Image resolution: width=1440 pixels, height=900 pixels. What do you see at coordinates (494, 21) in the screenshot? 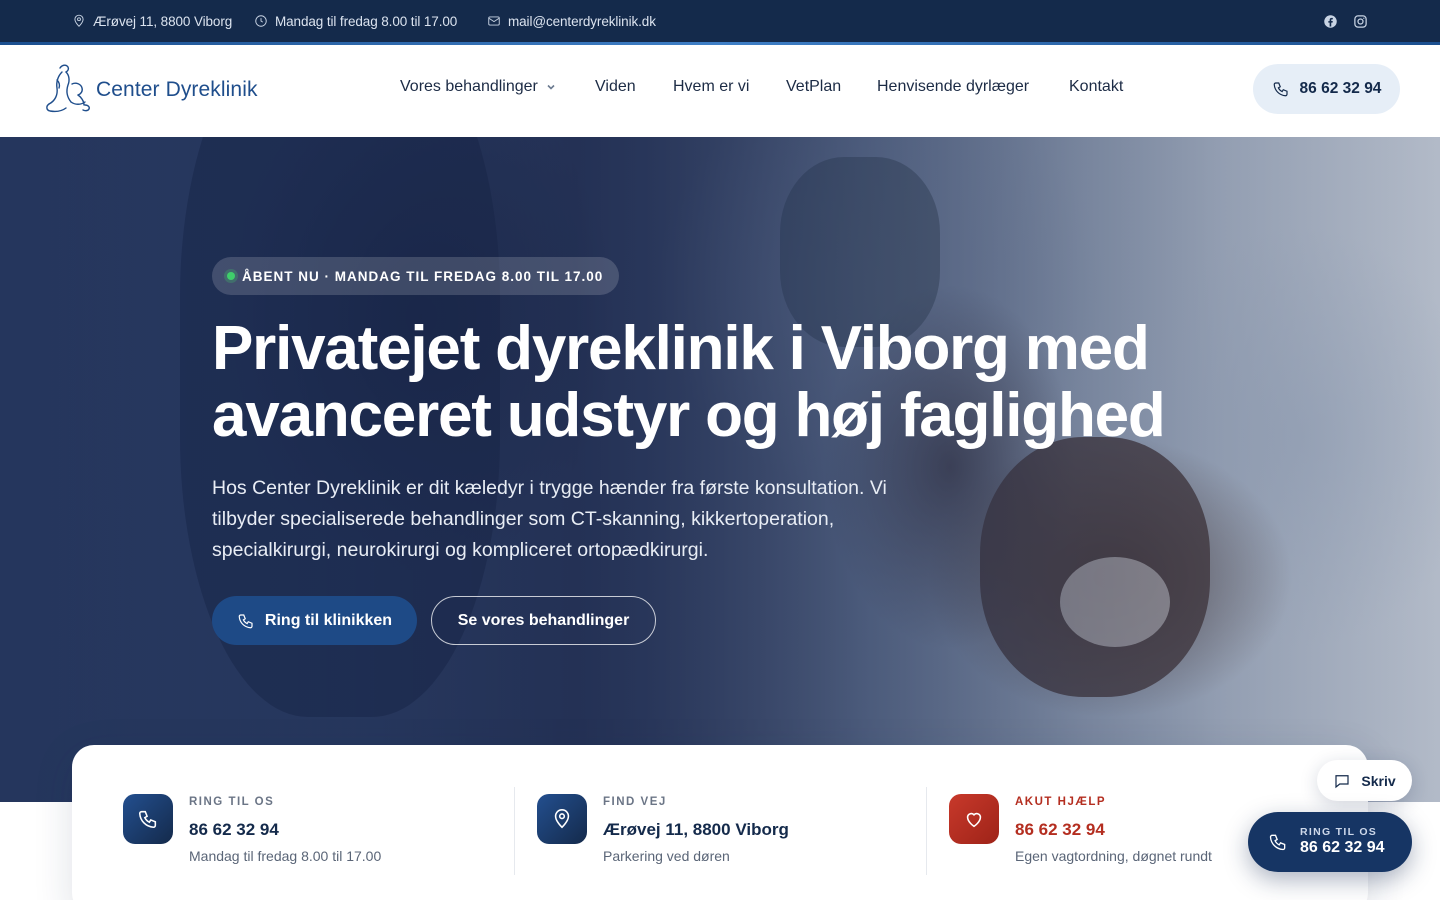
I see `mail-icon` at bounding box center [494, 21].